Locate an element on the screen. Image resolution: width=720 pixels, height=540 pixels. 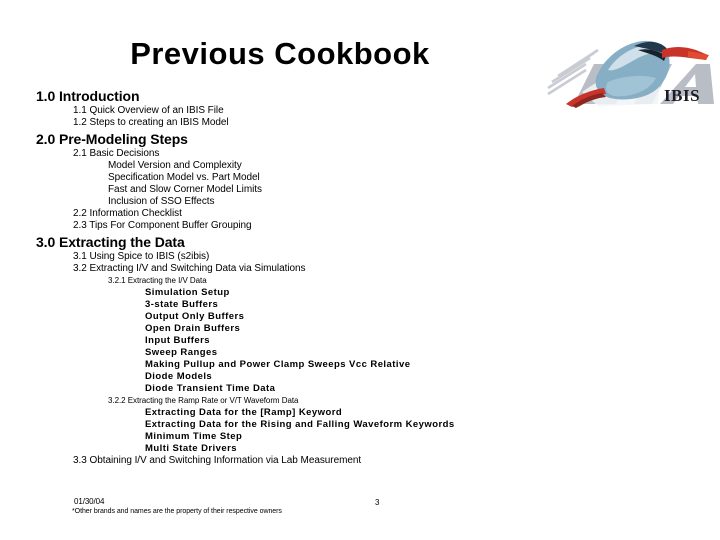
outline-item: 3.1 Using Spice to IBIS (s2ibis) is located at coordinates (141, 256).